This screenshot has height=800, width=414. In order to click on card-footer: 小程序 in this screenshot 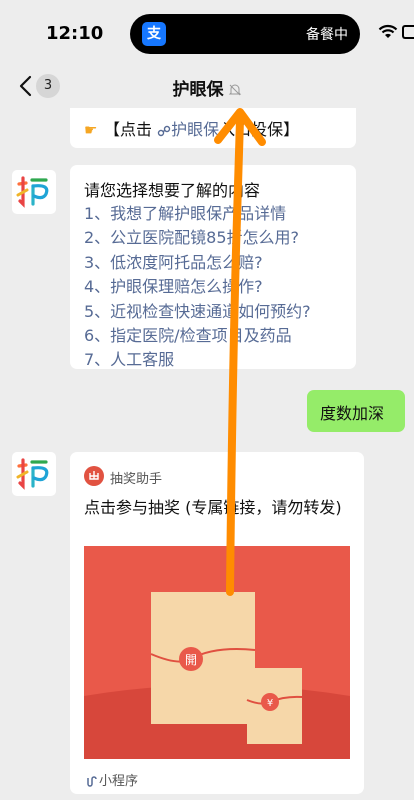, I will do `click(111, 779)`.